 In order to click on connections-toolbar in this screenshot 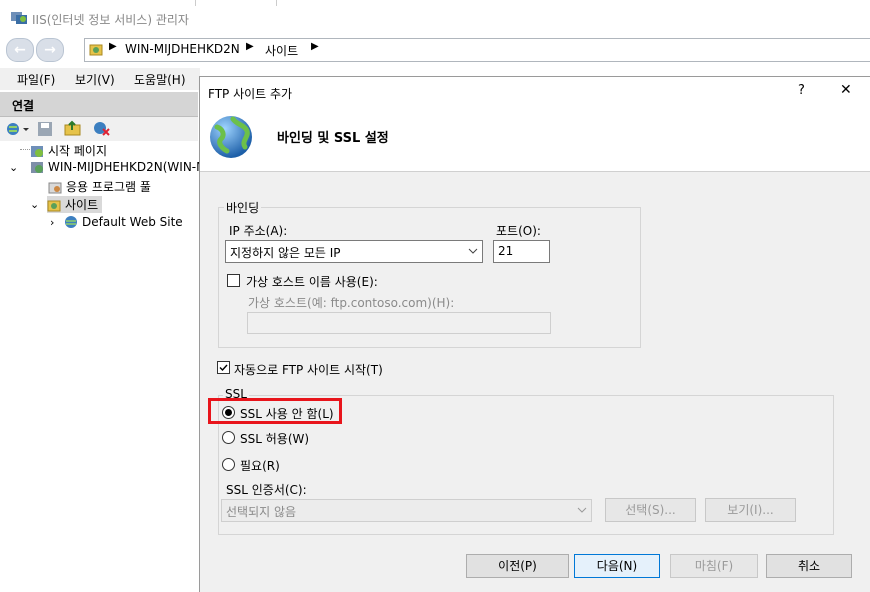, I will do `click(99, 129)`.